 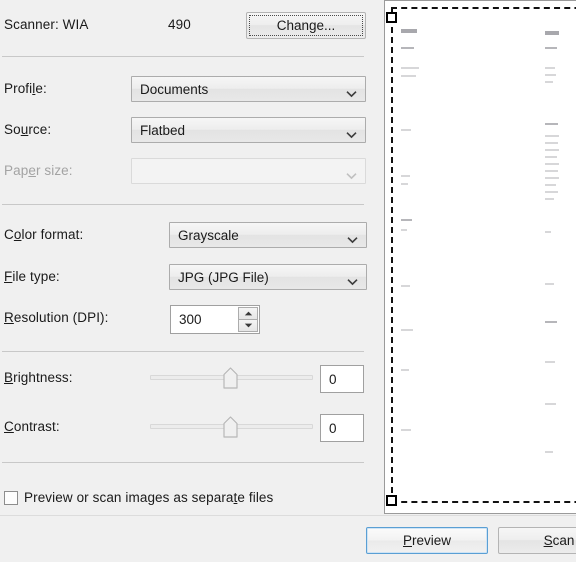 What do you see at coordinates (215, 319) in the screenshot?
I see `resolution-input: 300` at bounding box center [215, 319].